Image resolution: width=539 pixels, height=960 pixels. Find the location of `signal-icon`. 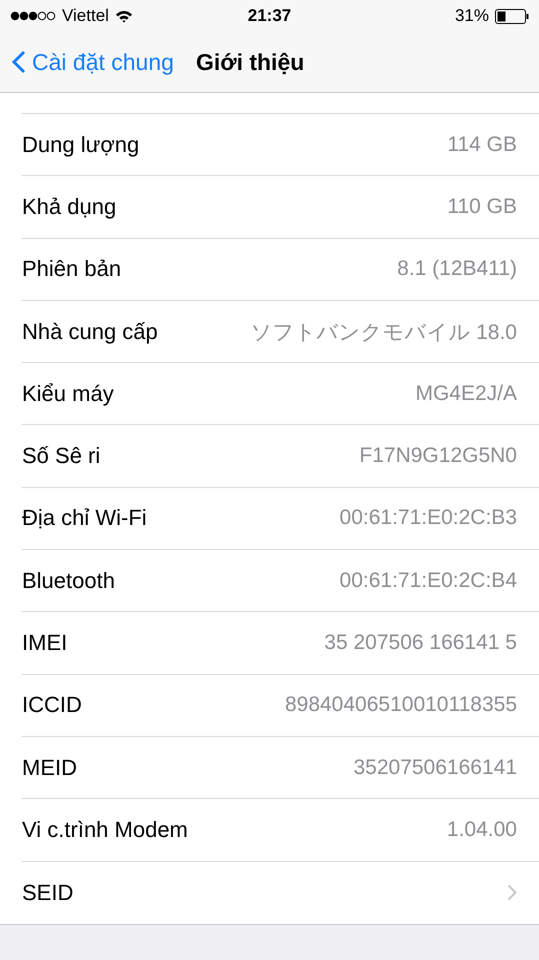

signal-icon is located at coordinates (33, 16).